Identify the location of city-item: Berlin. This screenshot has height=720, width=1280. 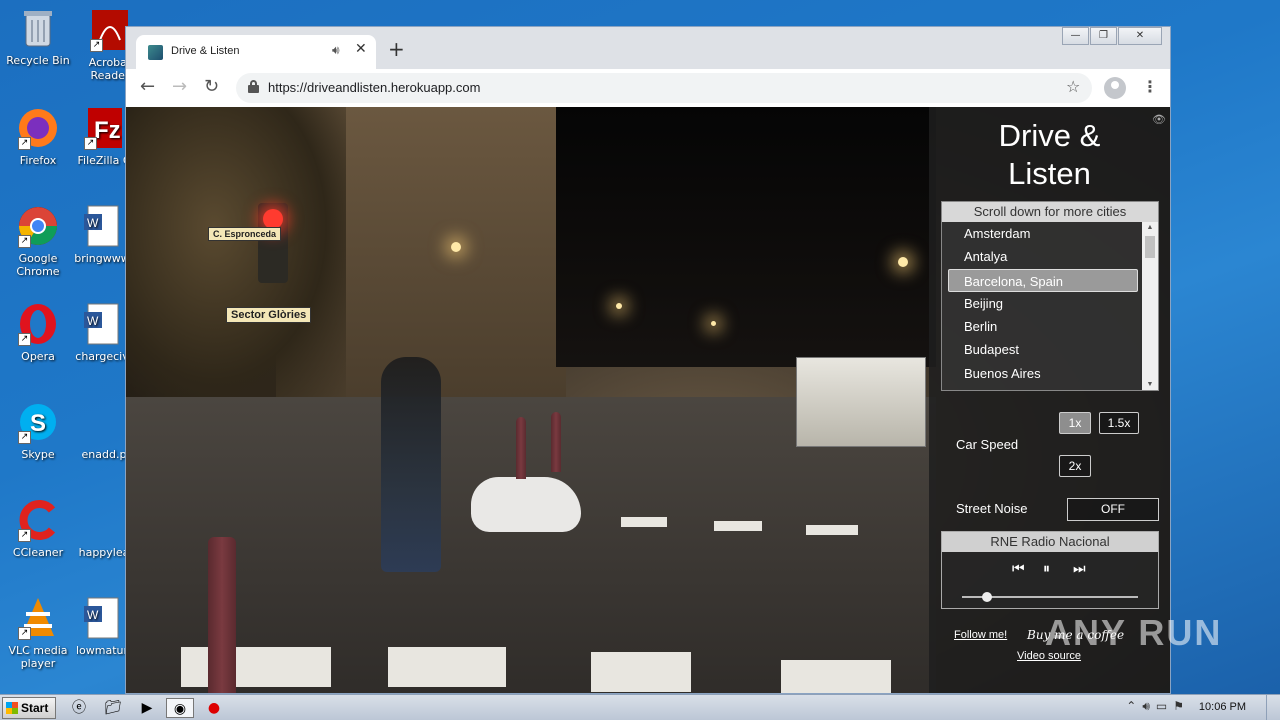
(1043, 326).